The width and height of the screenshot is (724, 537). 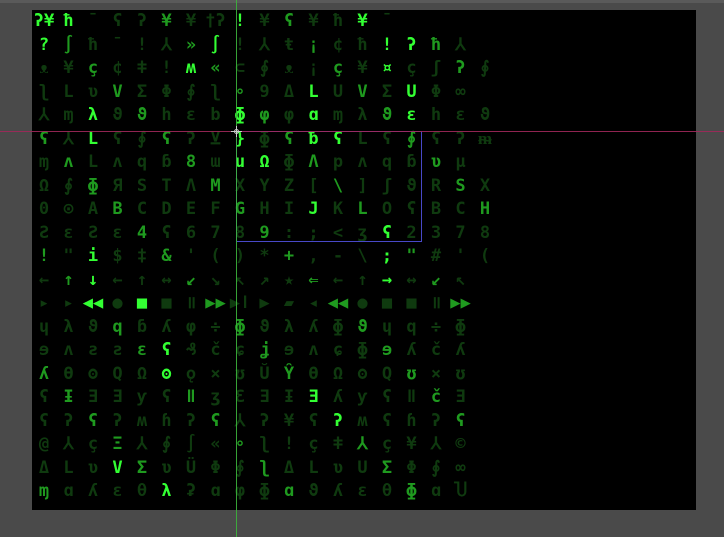 I want to click on matrix-glyph: U, so click(x=362, y=467).